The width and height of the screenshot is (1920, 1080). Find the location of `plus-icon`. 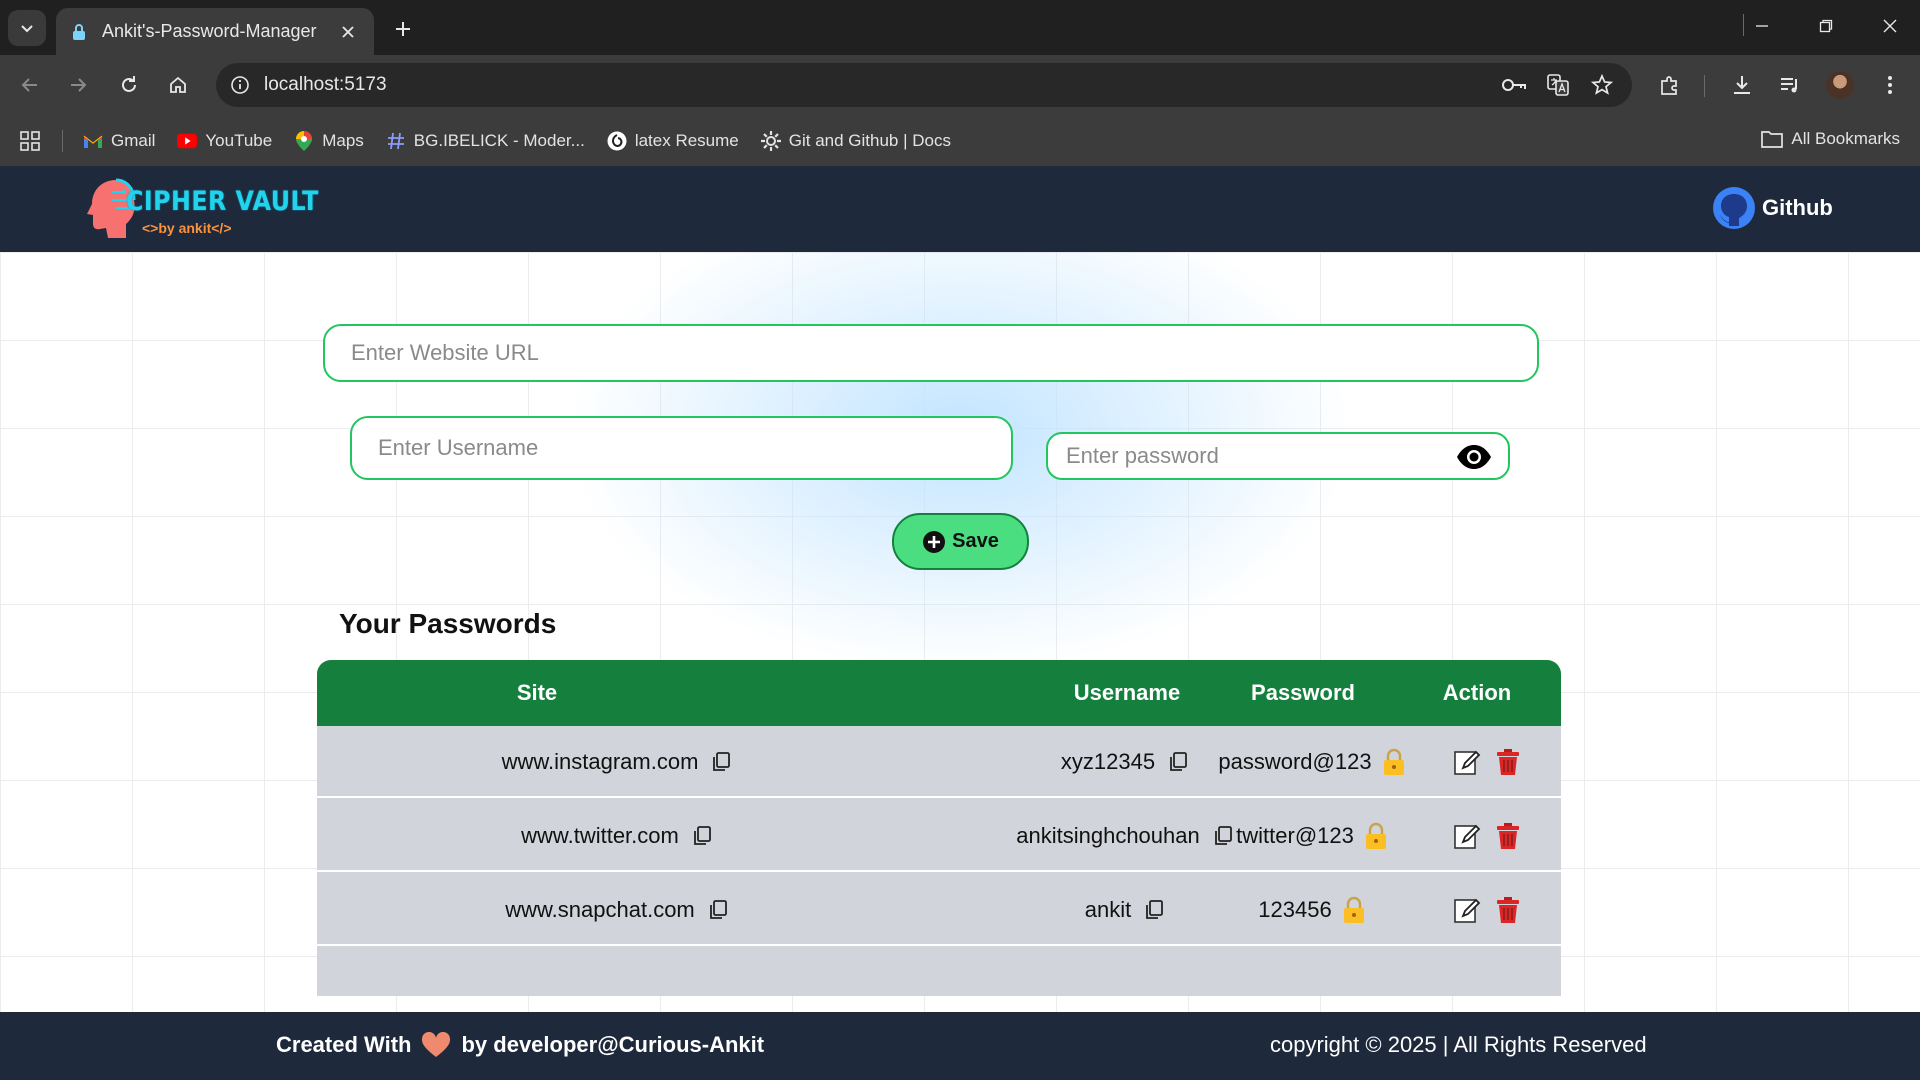

plus-icon is located at coordinates (403, 29).